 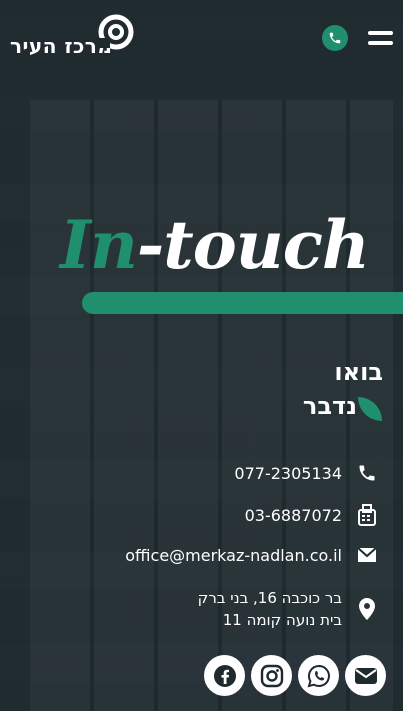 What do you see at coordinates (253, 245) in the screenshot?
I see `hero-title-rest: -touch` at bounding box center [253, 245].